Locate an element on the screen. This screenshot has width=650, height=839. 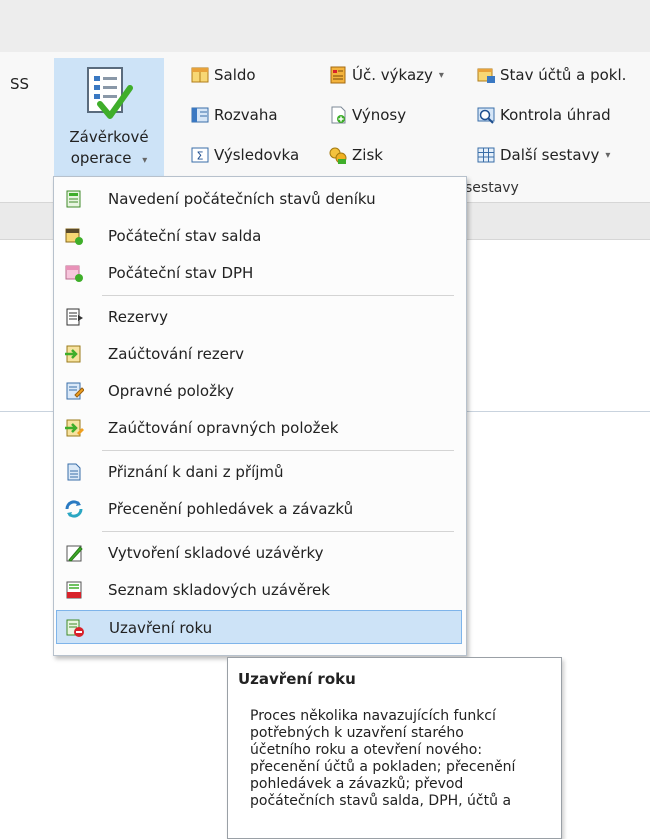
menu-item-initial-journal: Navedení počátečních stavů deníku is located at coordinates (259, 199).